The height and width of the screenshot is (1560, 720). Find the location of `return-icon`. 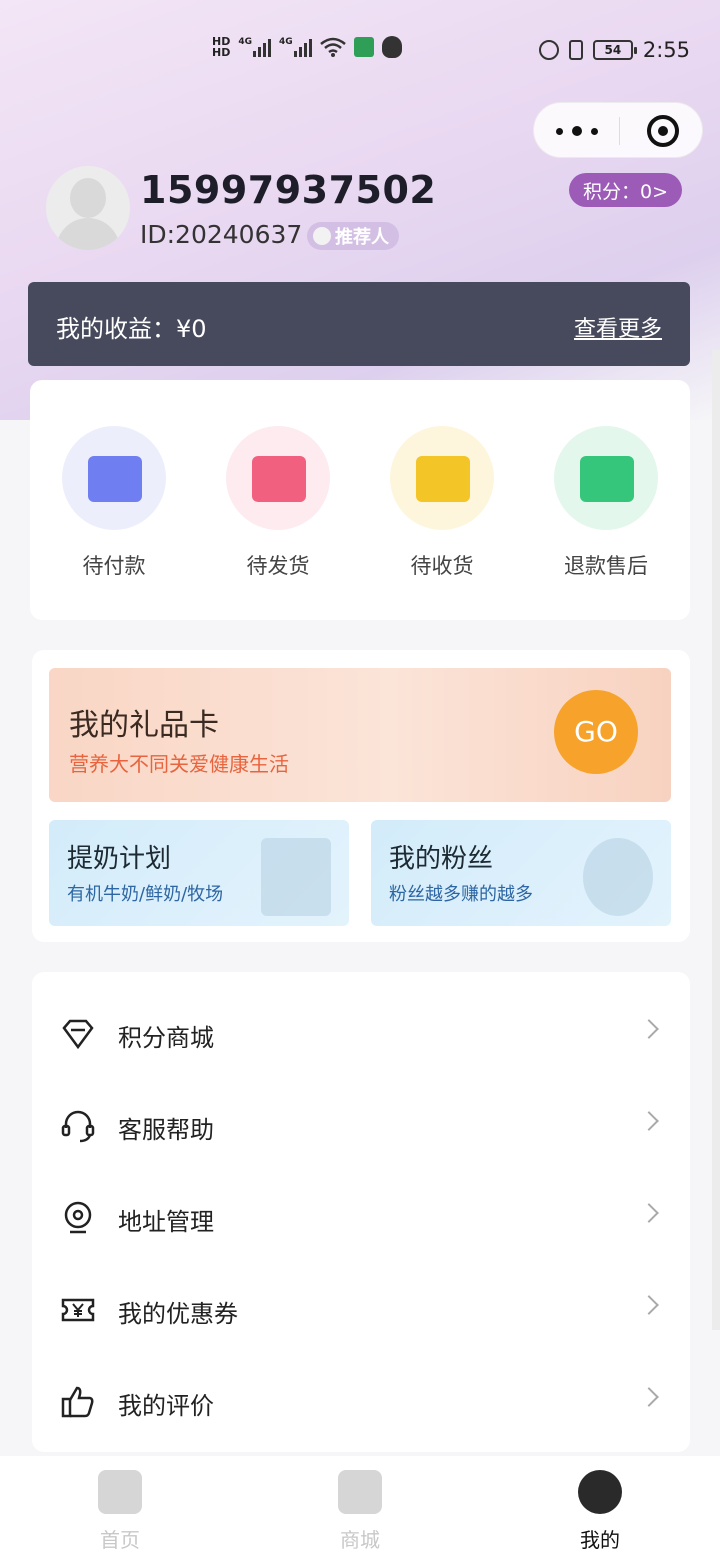

return-icon is located at coordinates (607, 479).